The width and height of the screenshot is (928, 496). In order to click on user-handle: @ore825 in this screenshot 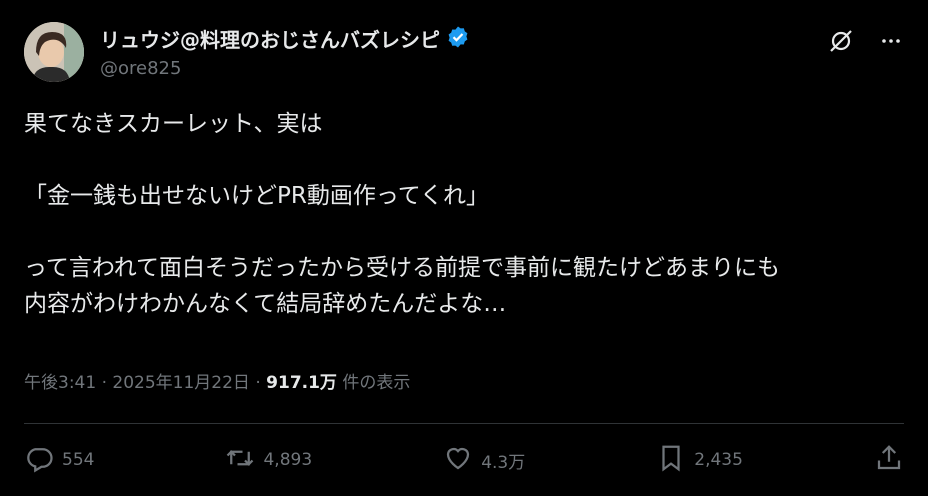, I will do `click(140, 68)`.